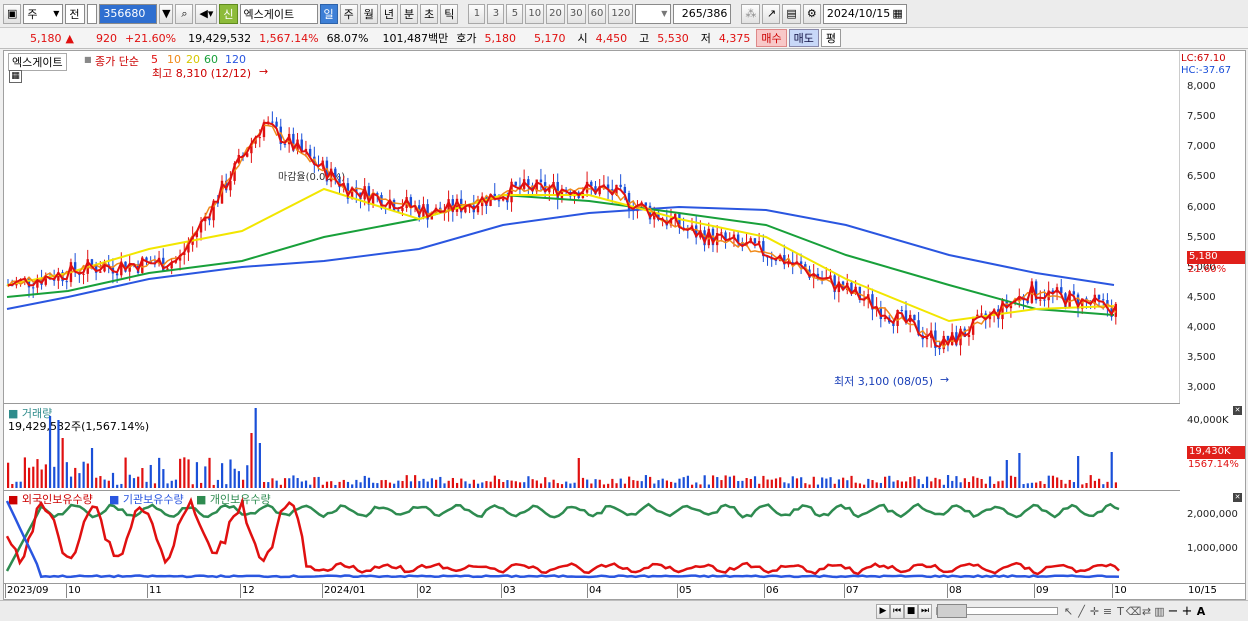 The height and width of the screenshot is (621, 1248). Describe the element at coordinates (597, 13) in the screenshot. I see `interval-60: 60` at that location.